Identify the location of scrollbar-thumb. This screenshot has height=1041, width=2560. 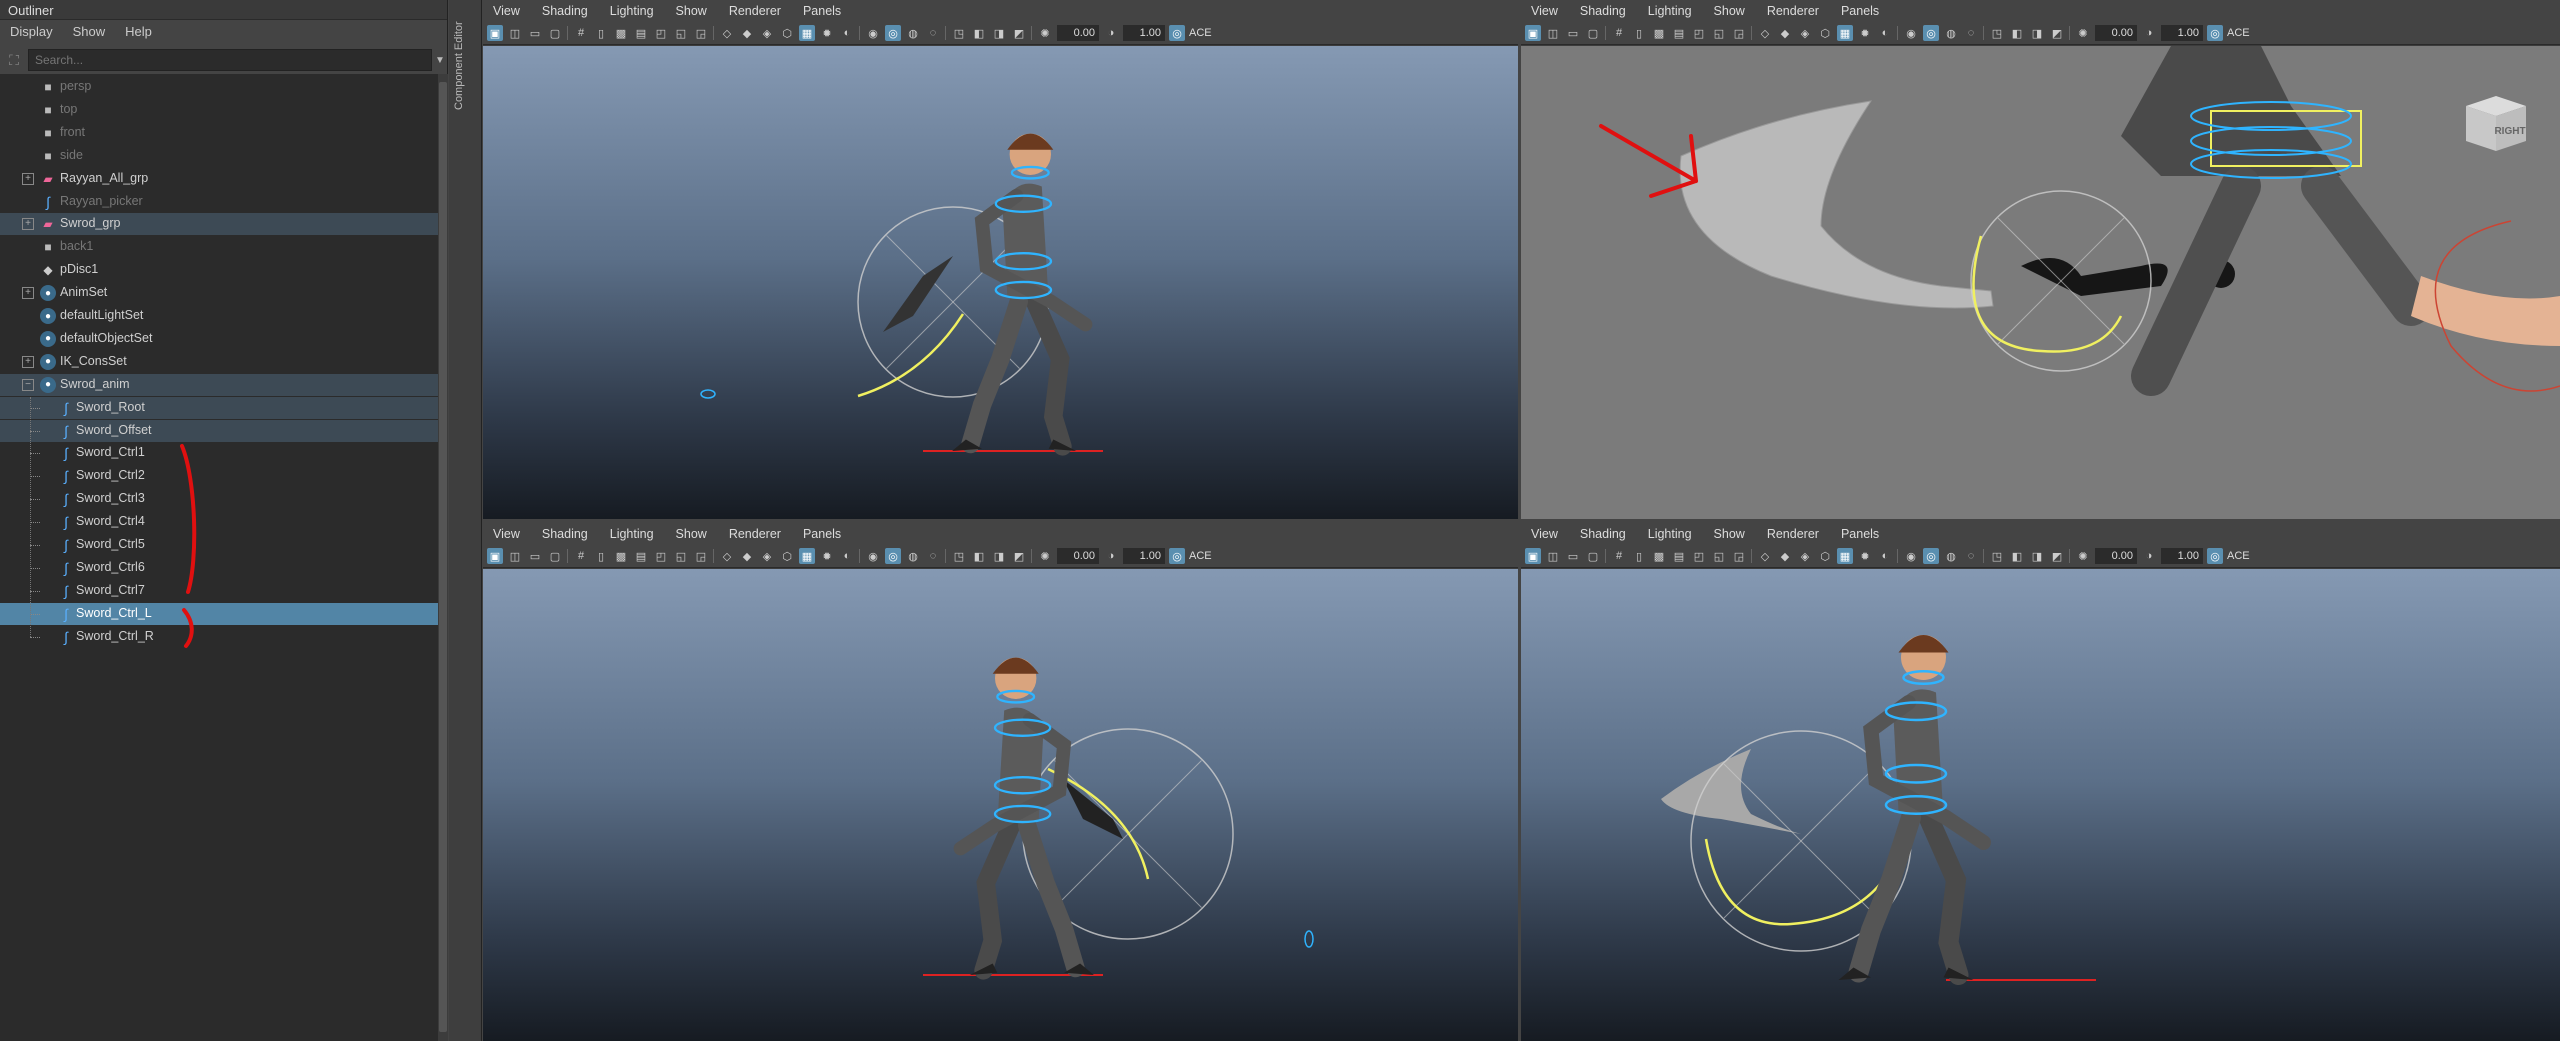
(443, 557).